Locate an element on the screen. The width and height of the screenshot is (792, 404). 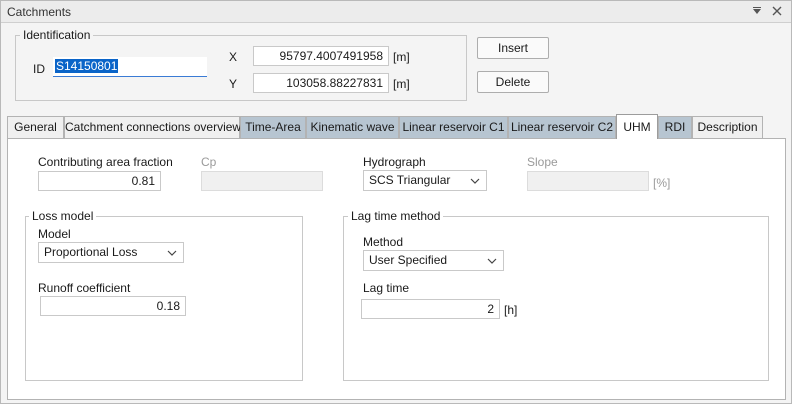
hydrograph-dropdown: SCS Triangular is located at coordinates (425, 180).